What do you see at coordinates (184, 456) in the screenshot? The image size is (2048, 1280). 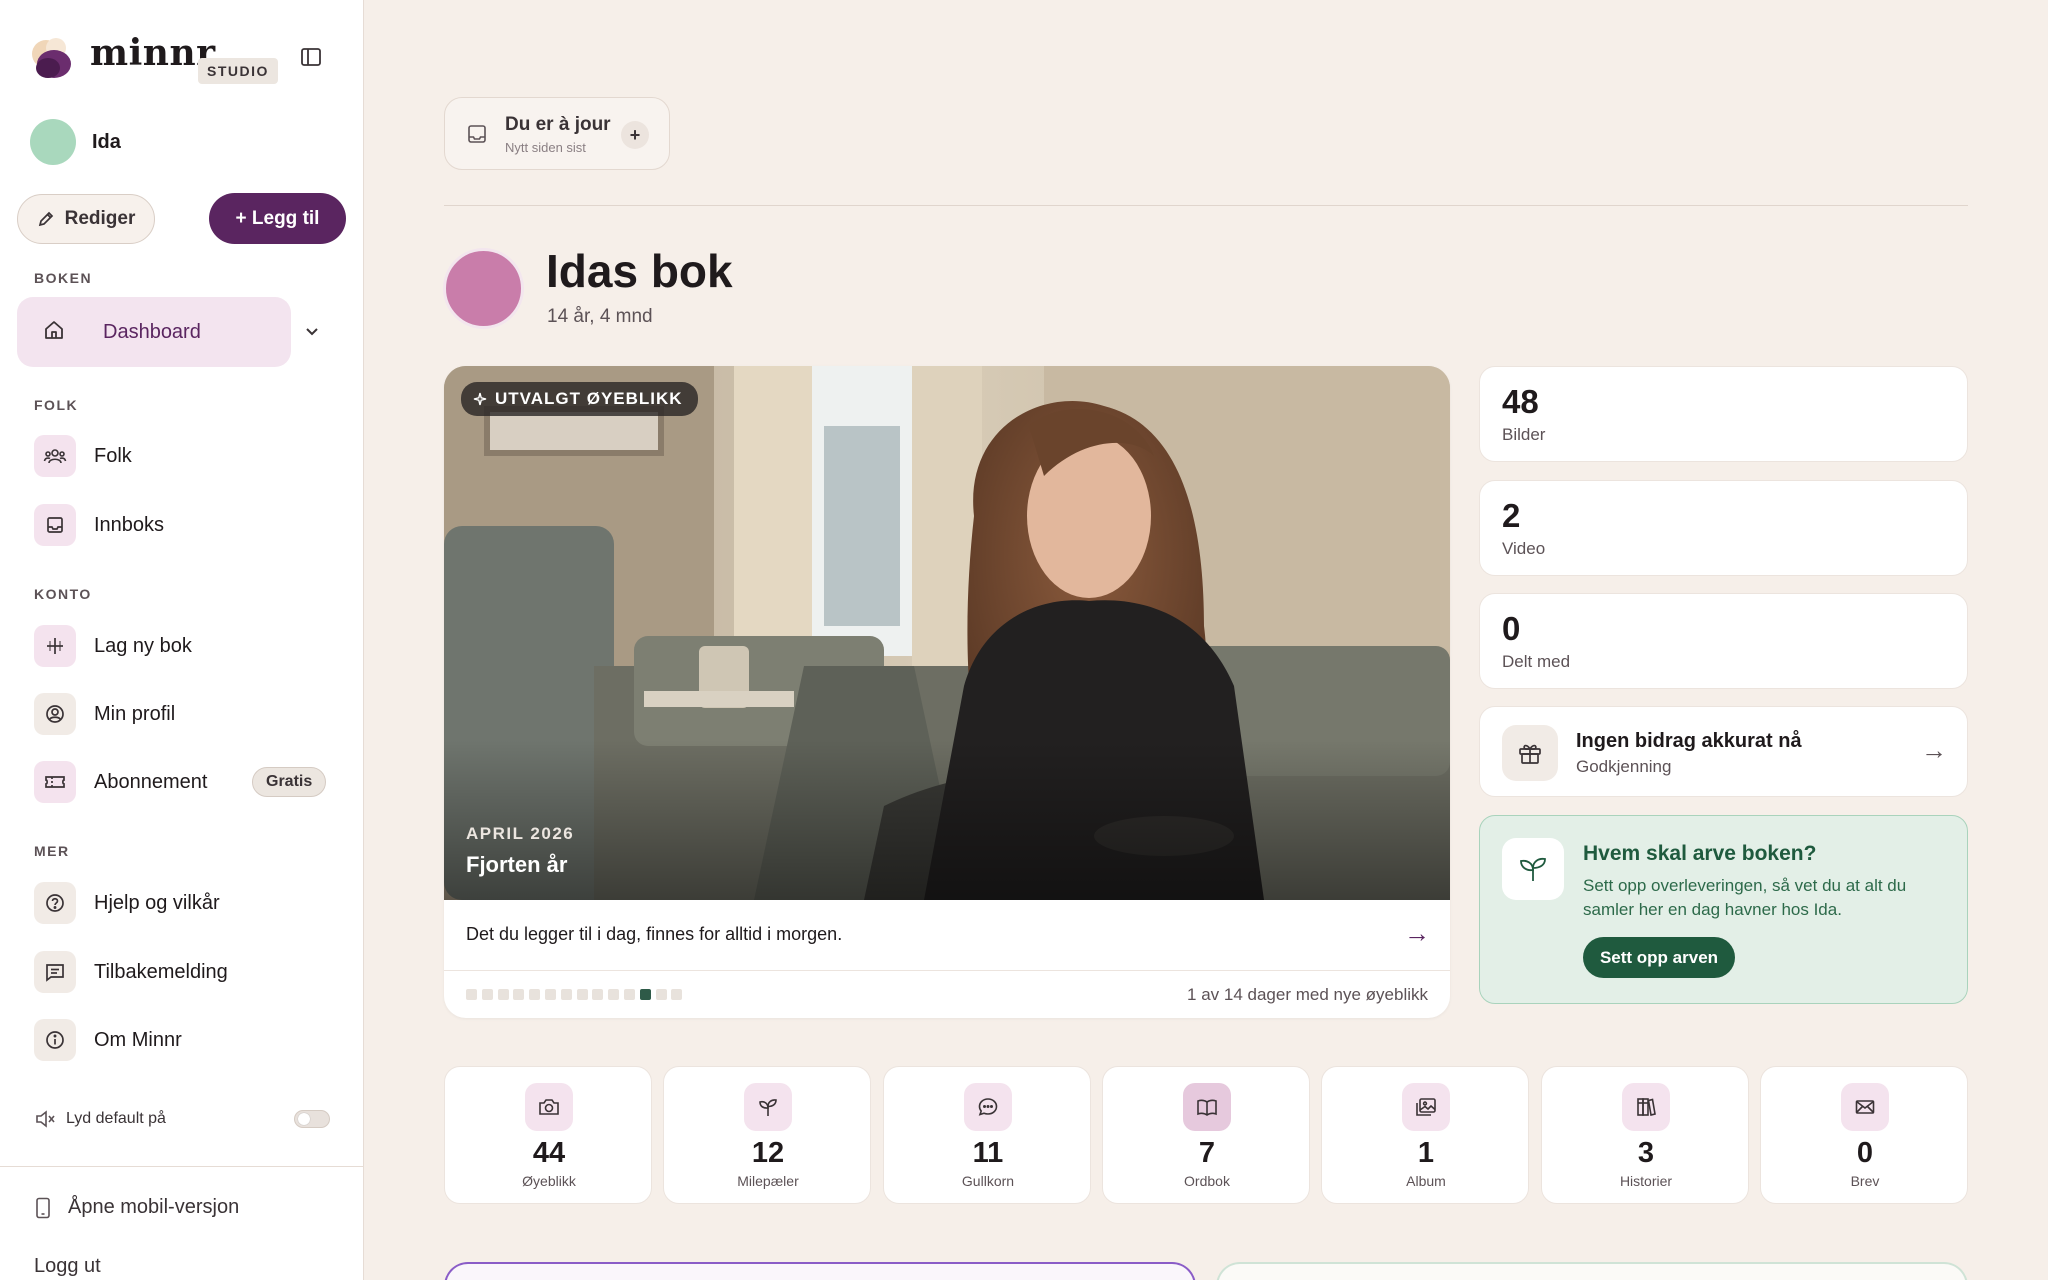 I see `sidebar-item-people: Folk` at bounding box center [184, 456].